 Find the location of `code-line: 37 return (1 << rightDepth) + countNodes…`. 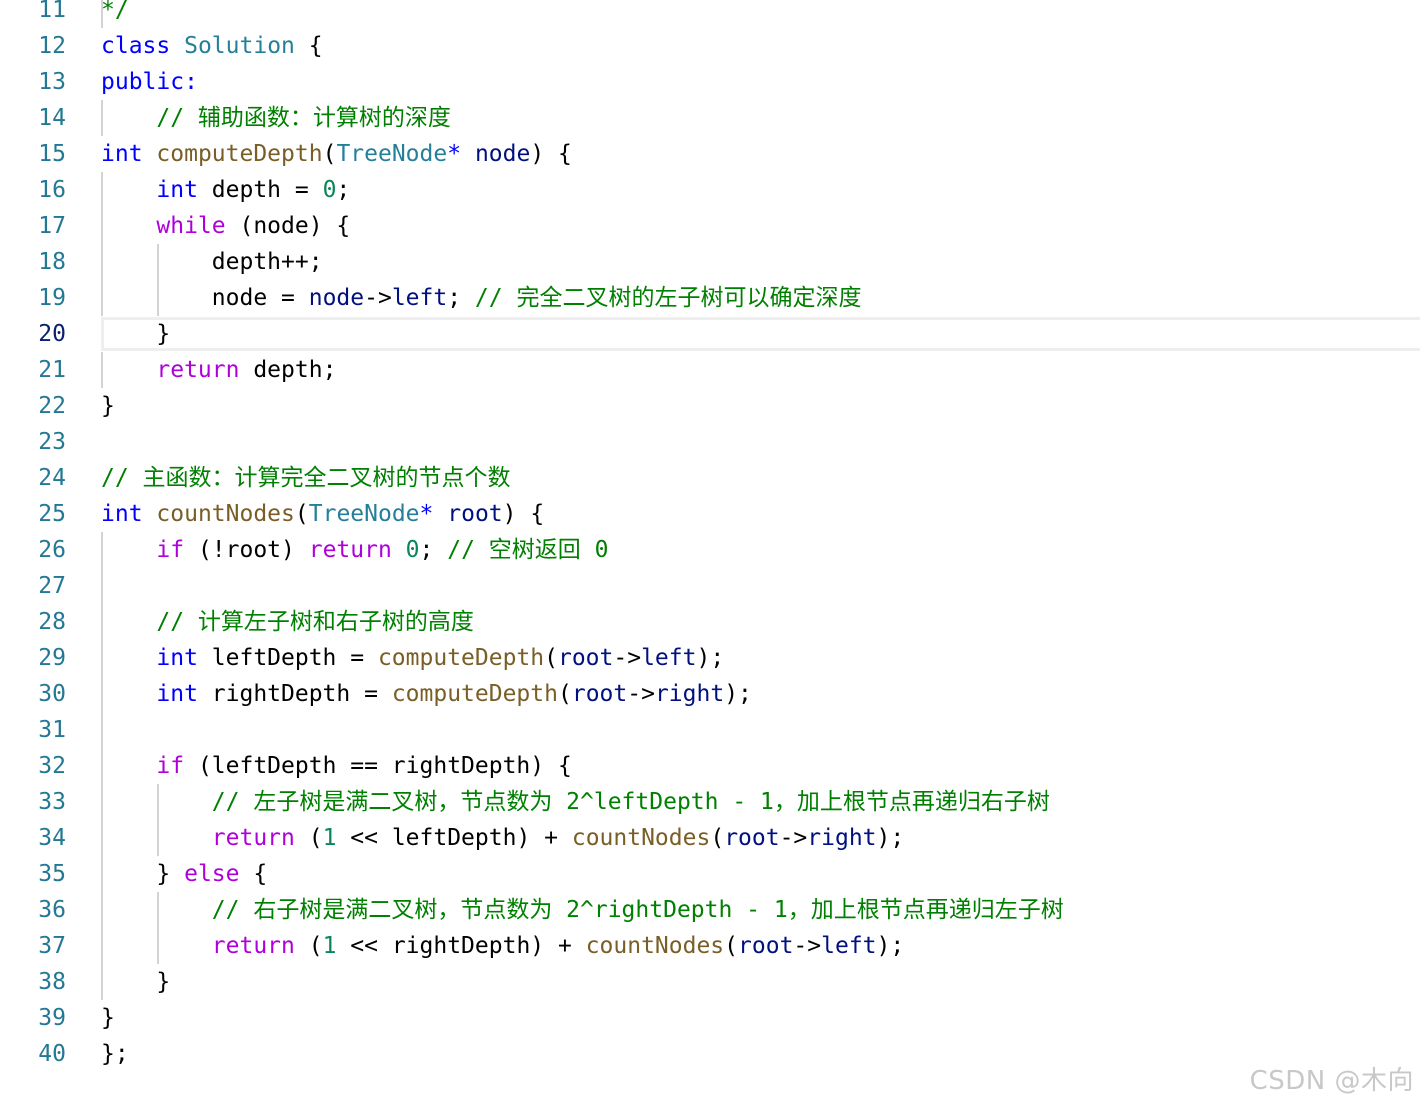

code-line: 37 return (1 << rightDepth) + countNodes… is located at coordinates (710, 946).